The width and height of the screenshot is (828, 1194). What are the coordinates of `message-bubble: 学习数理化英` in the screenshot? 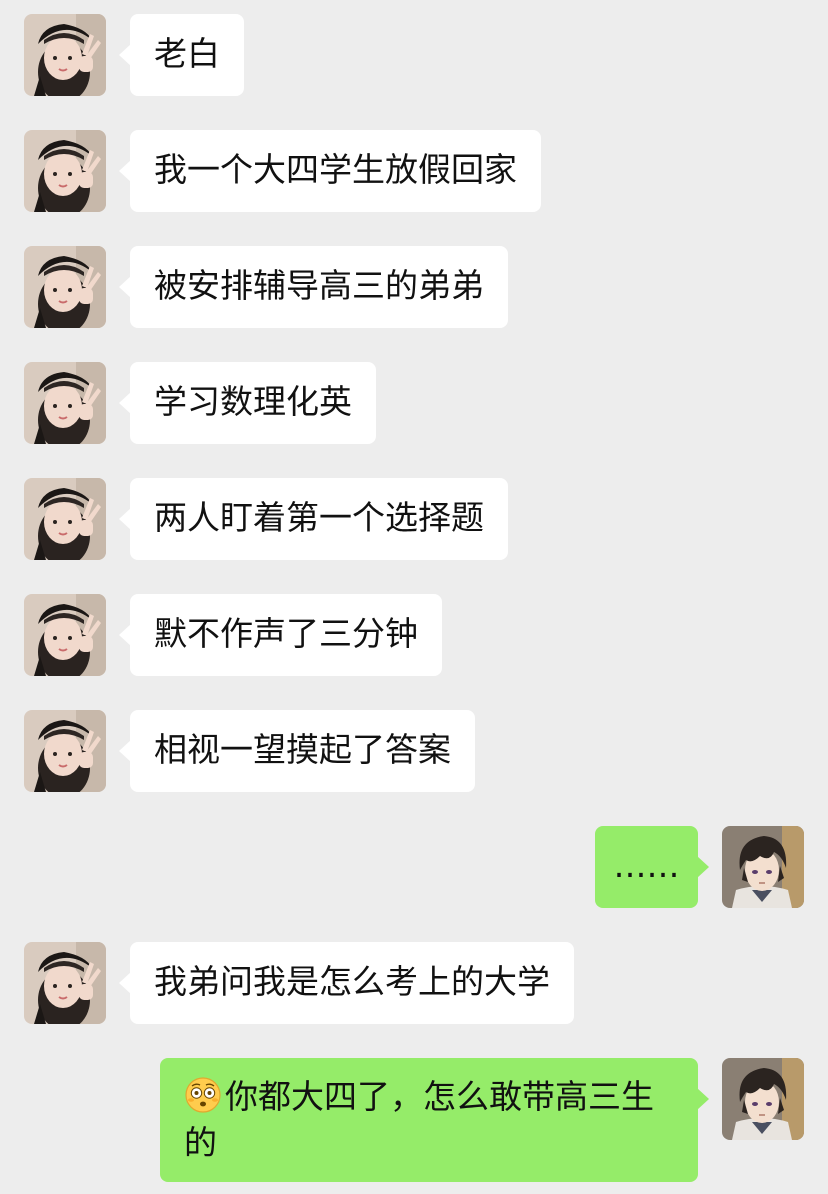 It's located at (247, 403).